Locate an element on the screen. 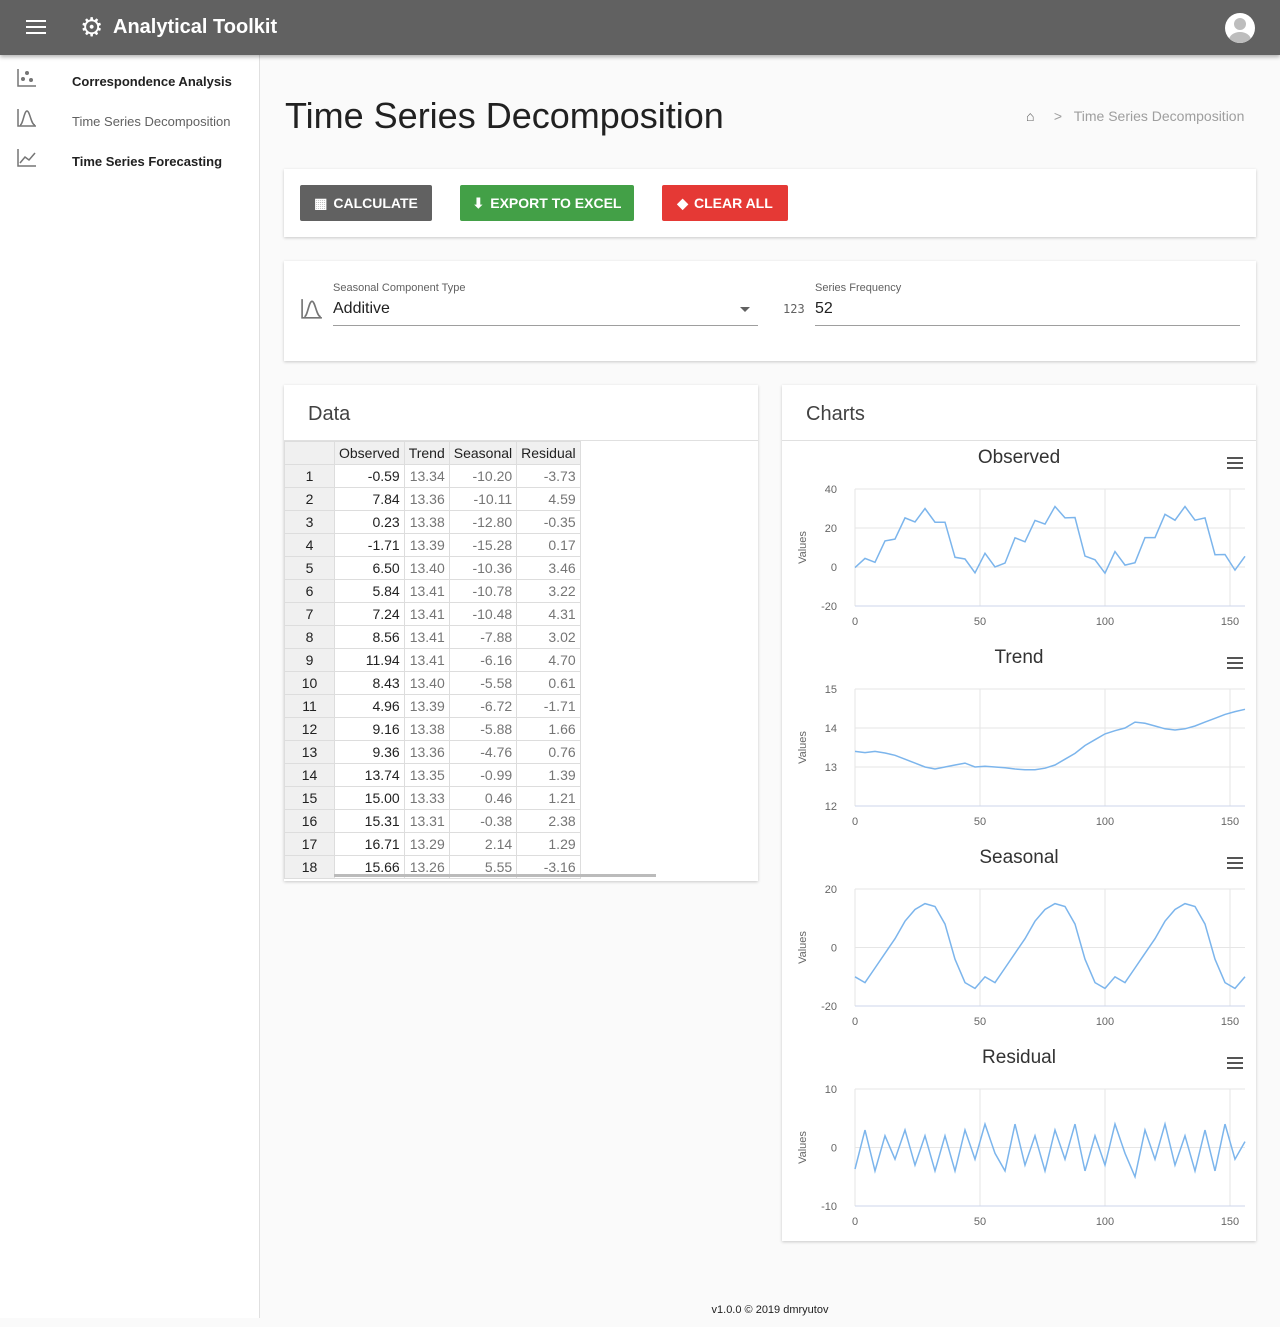 The image size is (1280, 1327). table-cell: 13.31 is located at coordinates (426, 821).